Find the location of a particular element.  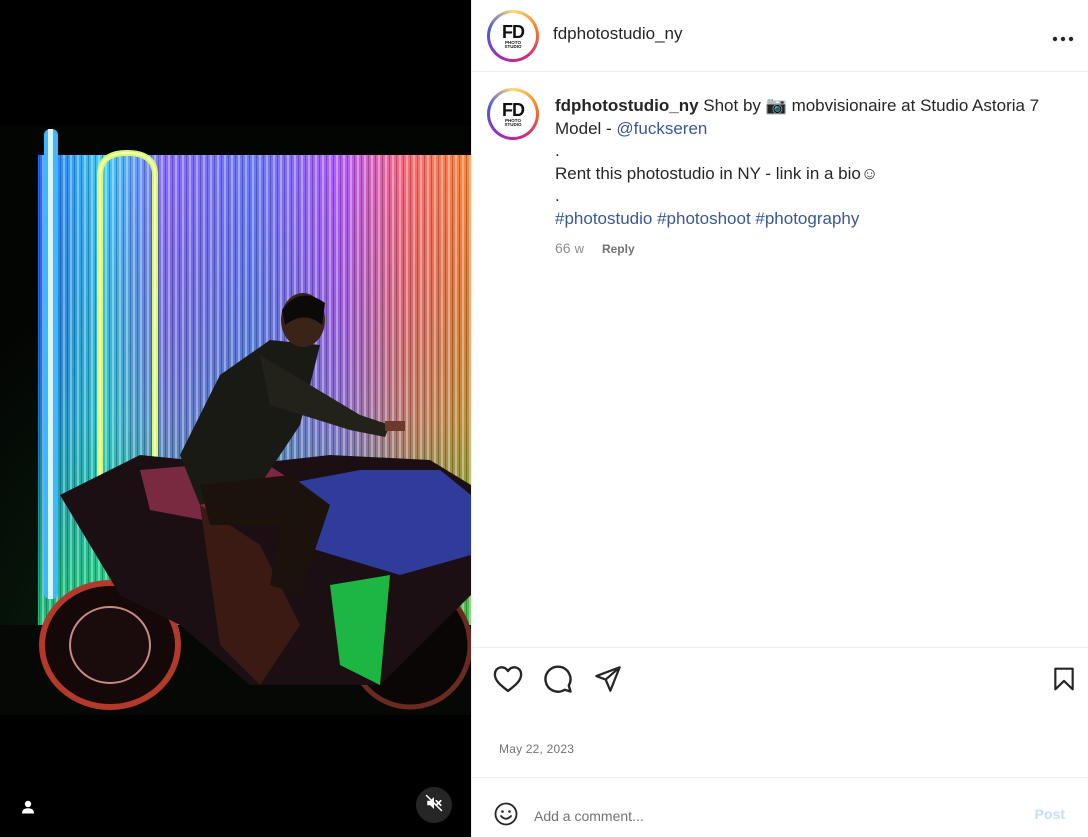

more-options-button is located at coordinates (1063, 36).